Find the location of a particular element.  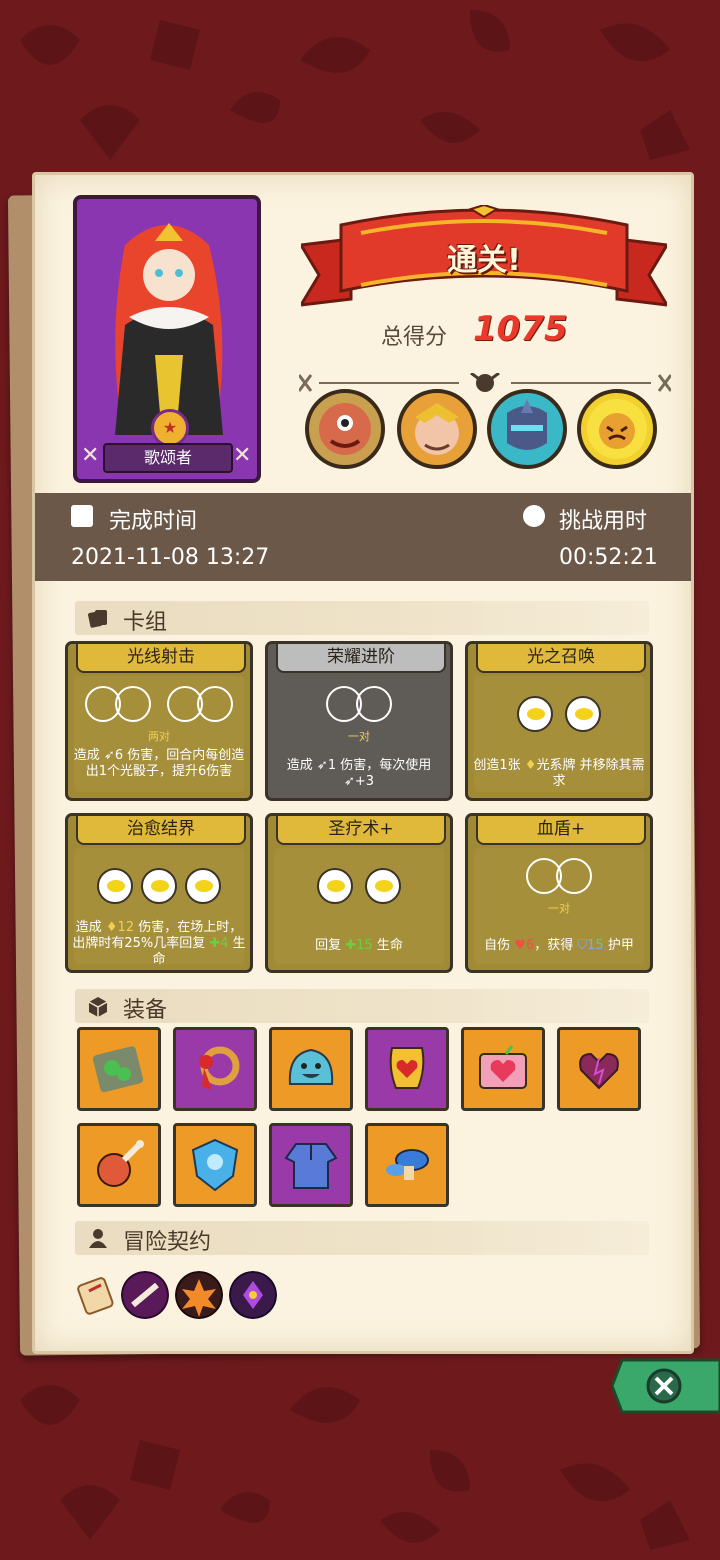

equip-ice-shield is located at coordinates (215, 1165).